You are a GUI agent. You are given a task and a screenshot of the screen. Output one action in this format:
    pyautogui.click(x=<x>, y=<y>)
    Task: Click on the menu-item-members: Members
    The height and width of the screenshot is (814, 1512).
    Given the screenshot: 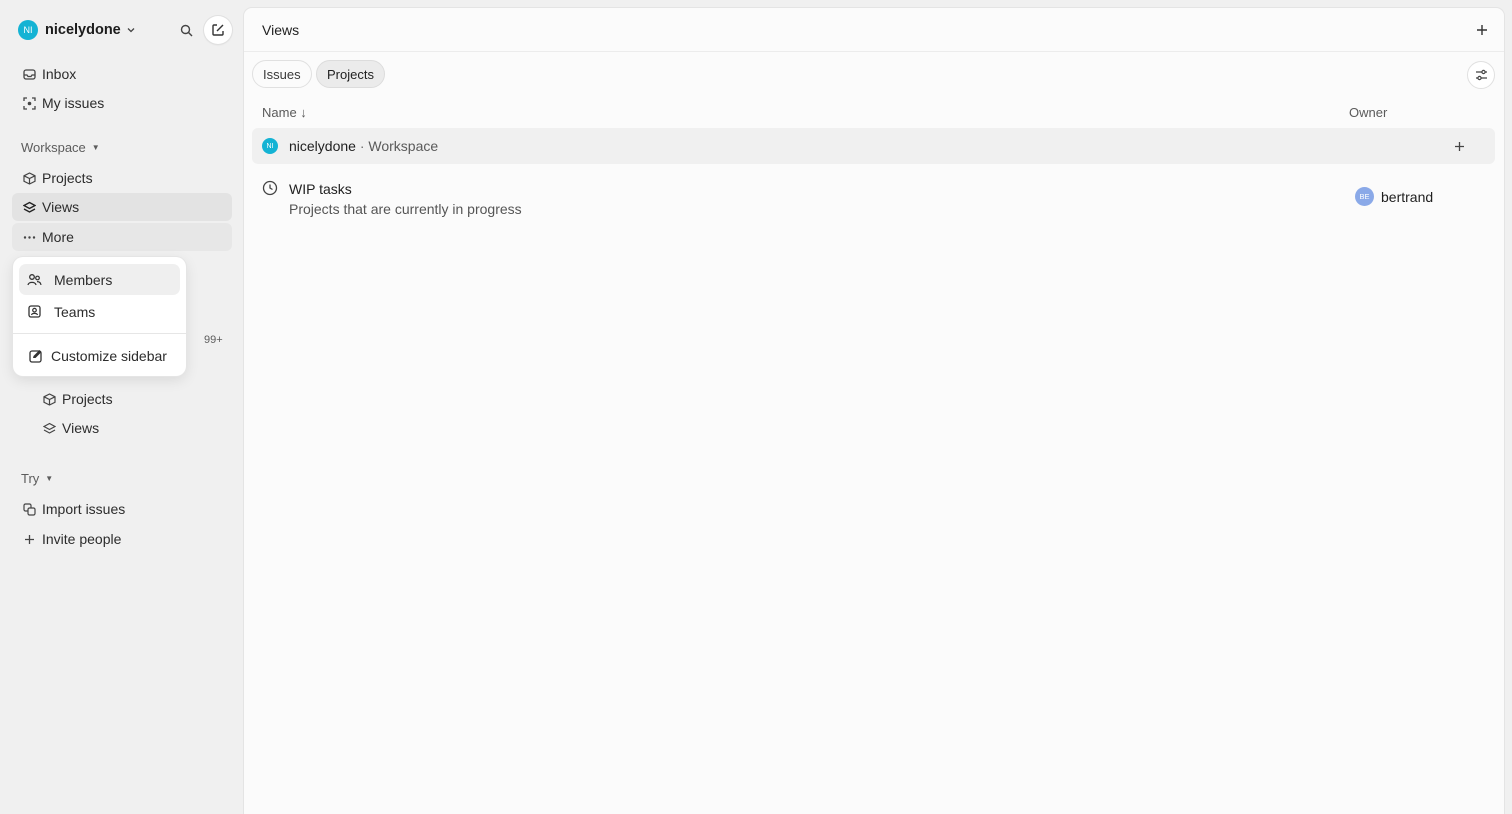 What is the action you would take?
    pyautogui.click(x=99, y=279)
    